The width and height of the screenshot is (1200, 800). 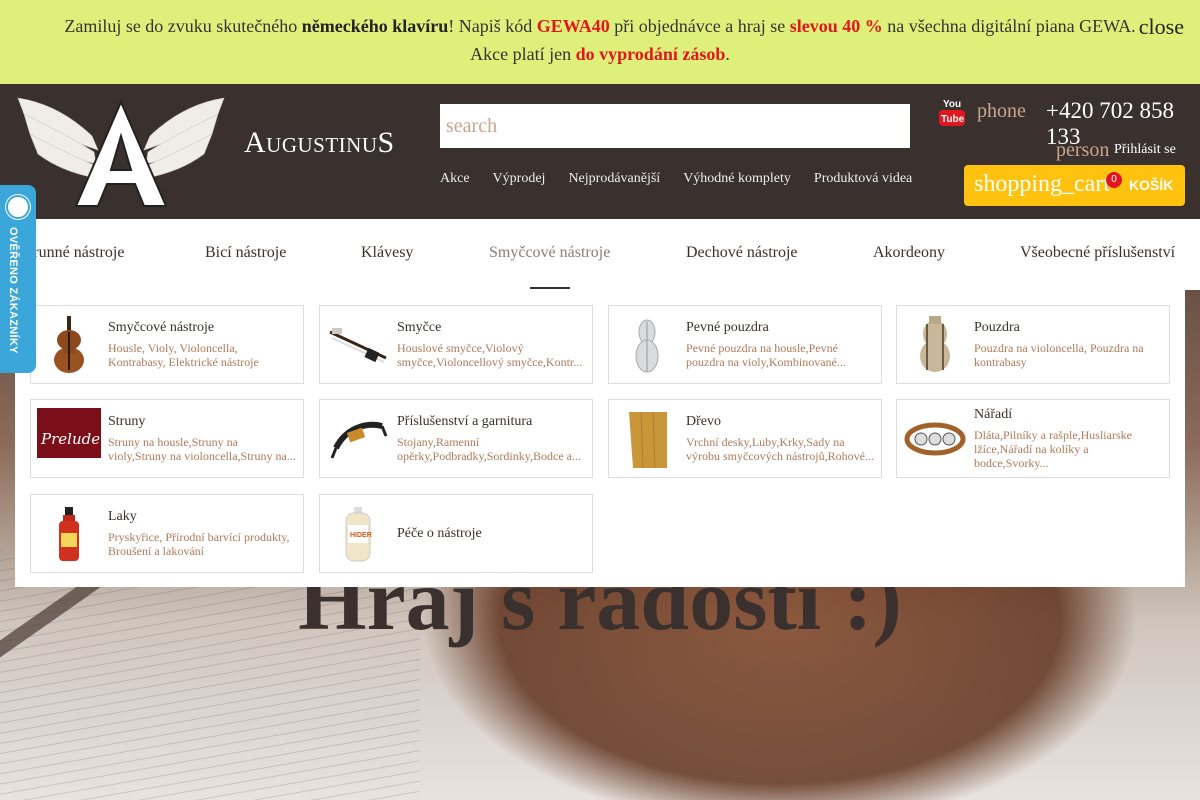 I want to click on promo-highlight: německého klavíru, so click(x=375, y=26).